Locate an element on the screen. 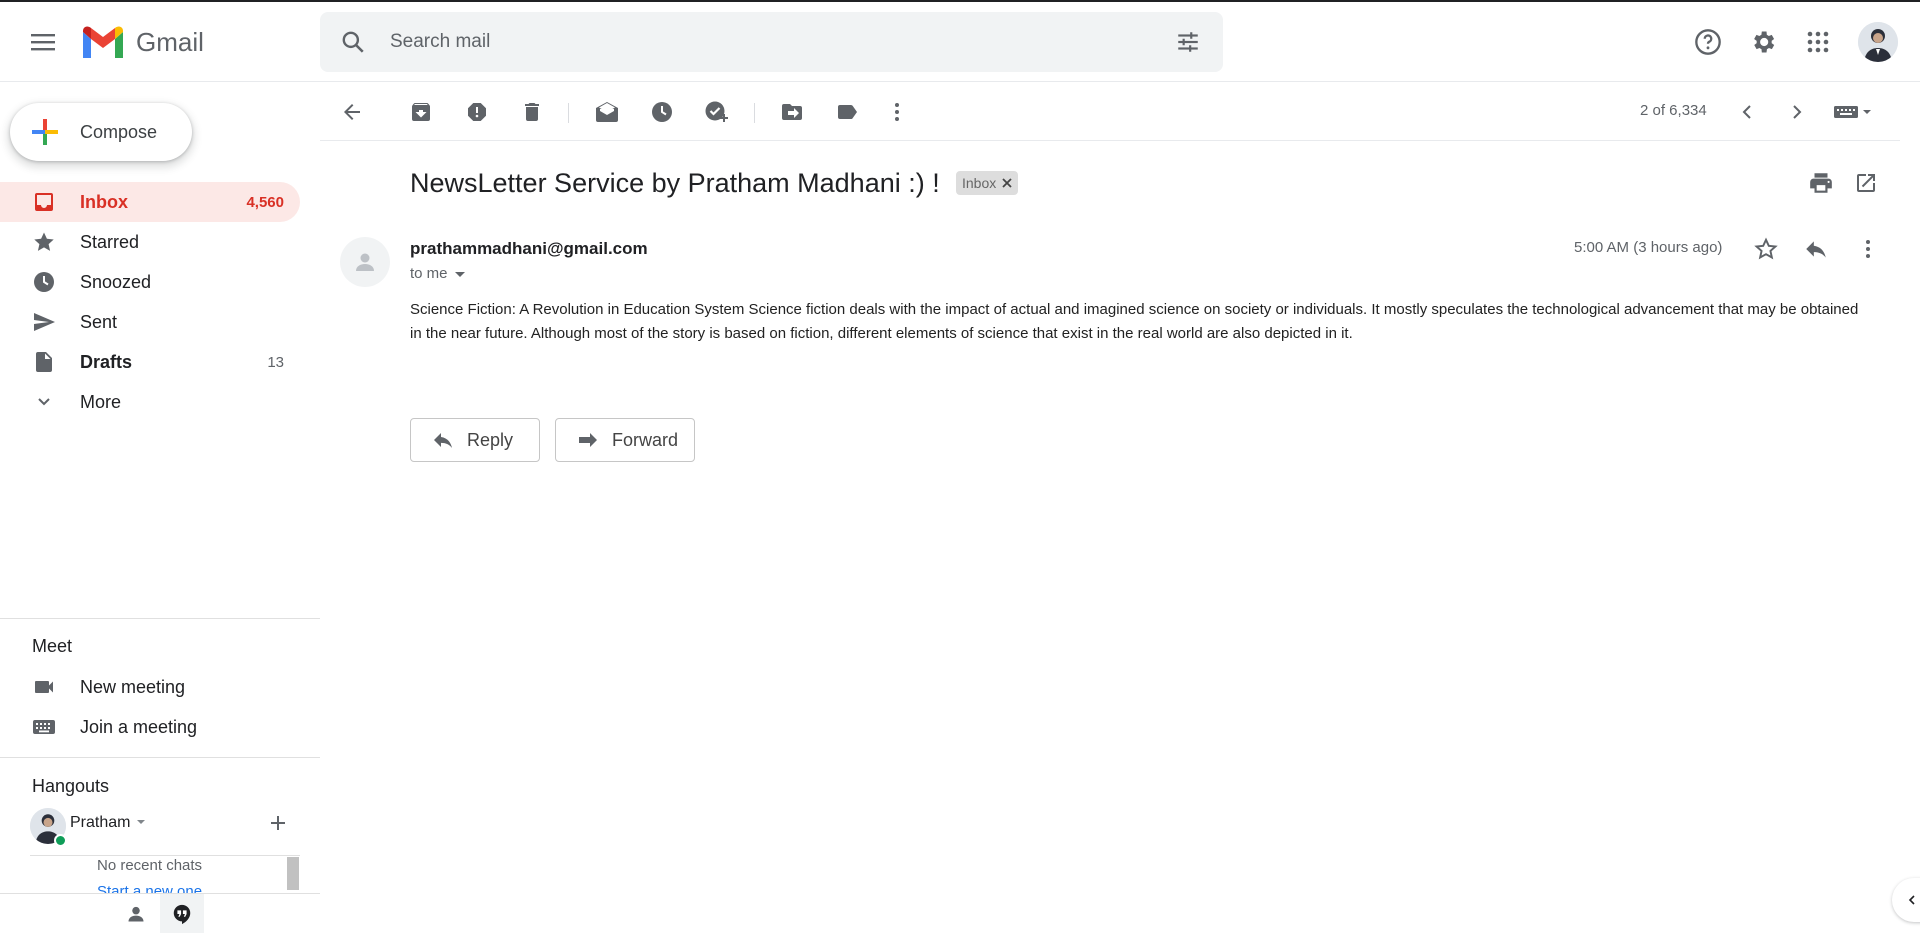 The width and height of the screenshot is (1920, 933). print-icon is located at coordinates (1821, 183).